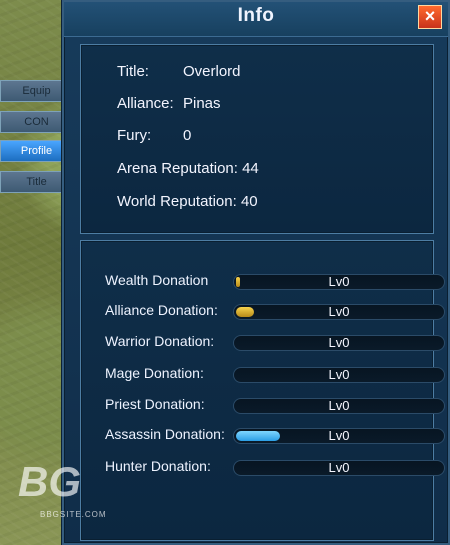  I want to click on wealth-donation-bar: Lv0, so click(339, 282).